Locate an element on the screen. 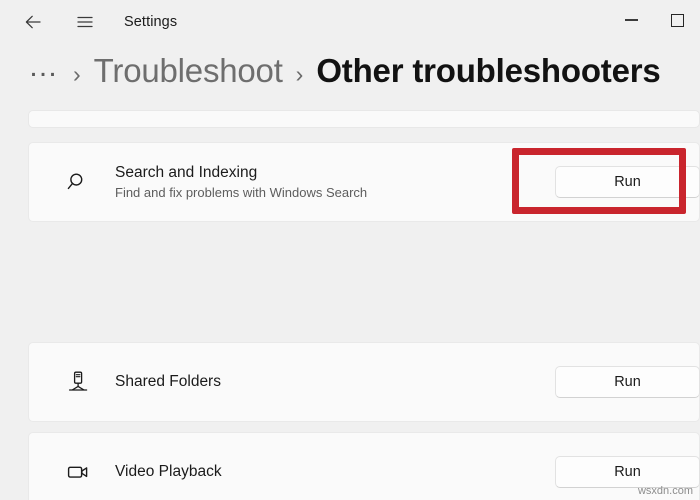 The image size is (700, 500). list-item-clipped is located at coordinates (364, 119).